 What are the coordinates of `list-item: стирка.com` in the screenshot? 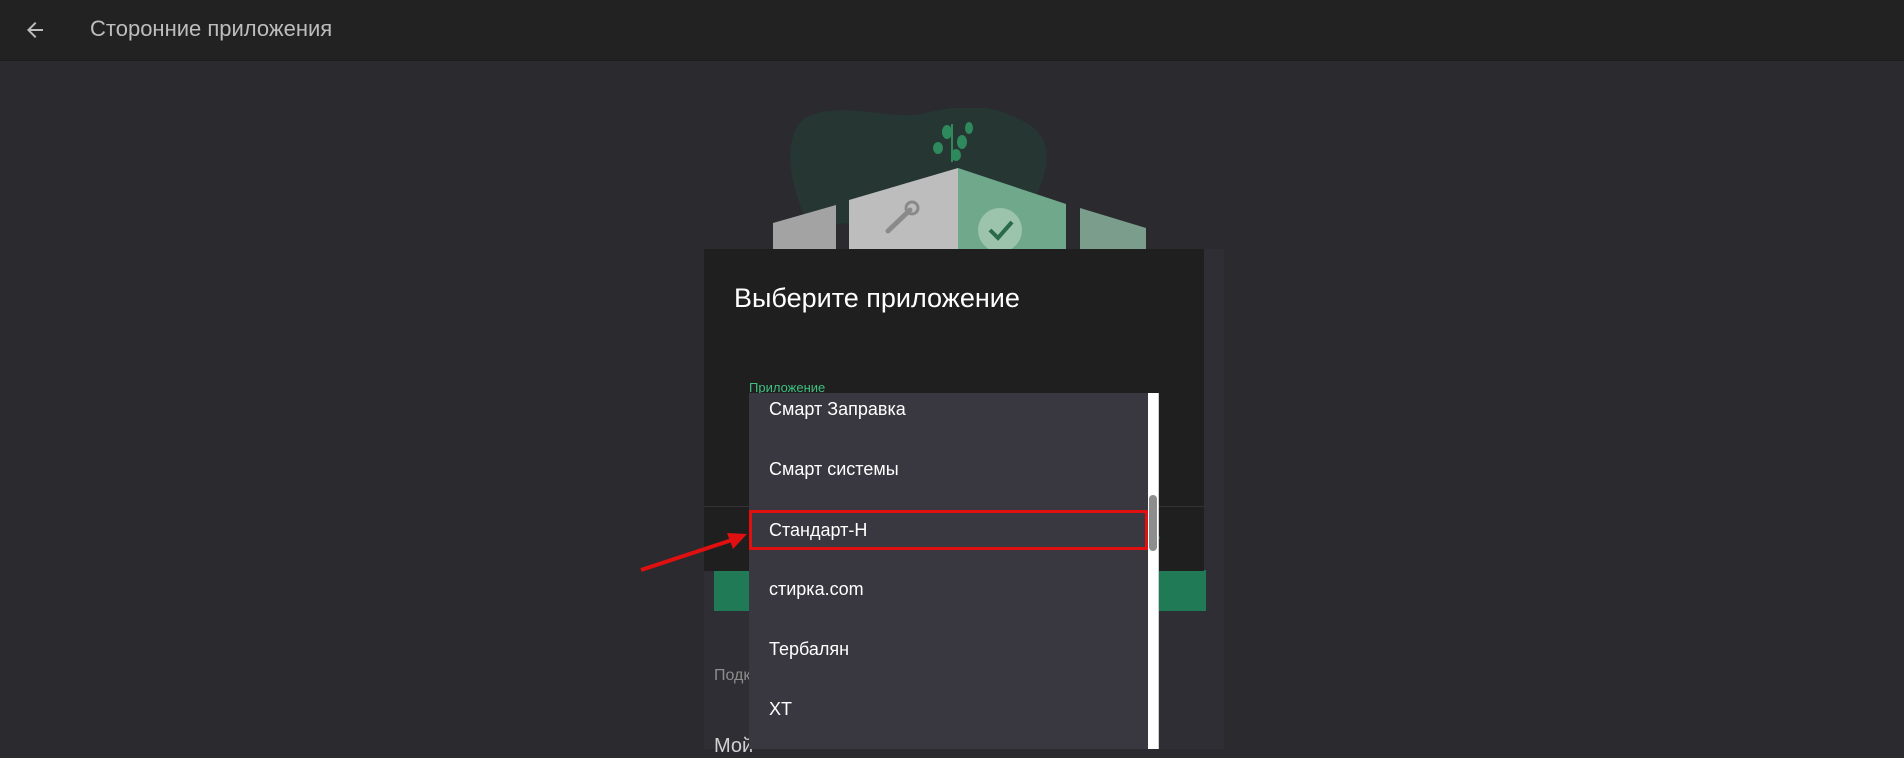 It's located at (948, 589).